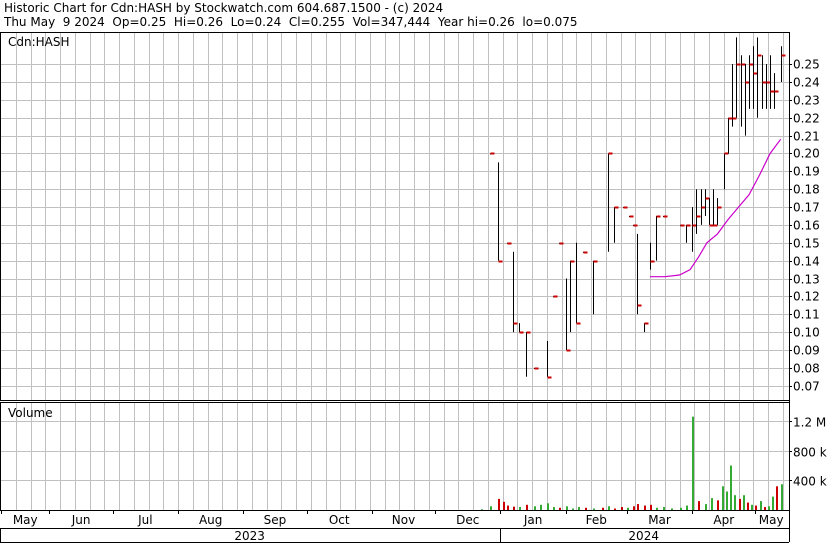 This screenshot has width=830, height=543. I want to click on month-label: Apr, so click(723, 520).